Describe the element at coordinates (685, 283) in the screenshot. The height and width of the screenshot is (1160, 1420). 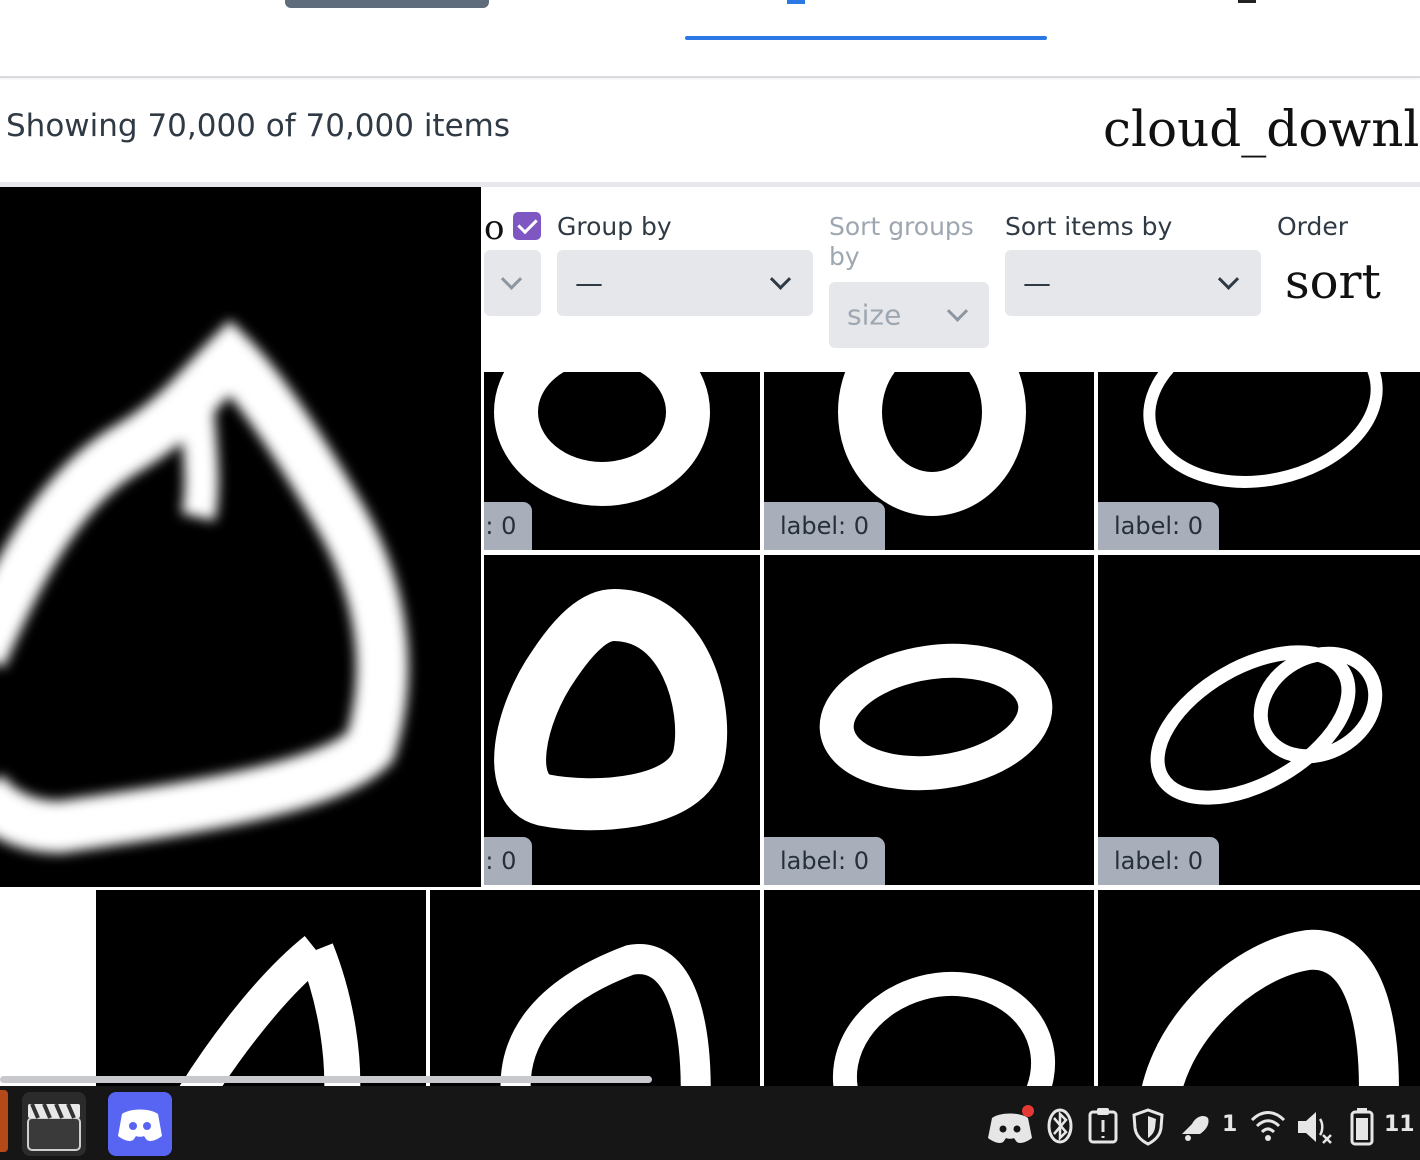
I see `group-by-select: —` at that location.